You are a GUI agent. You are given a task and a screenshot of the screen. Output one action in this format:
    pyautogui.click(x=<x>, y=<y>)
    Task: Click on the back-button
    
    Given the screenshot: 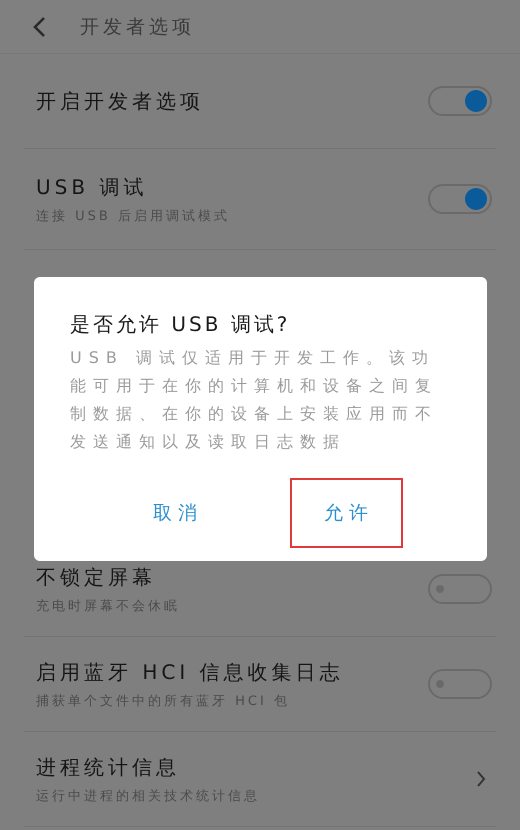 What is the action you would take?
    pyautogui.click(x=39, y=27)
    